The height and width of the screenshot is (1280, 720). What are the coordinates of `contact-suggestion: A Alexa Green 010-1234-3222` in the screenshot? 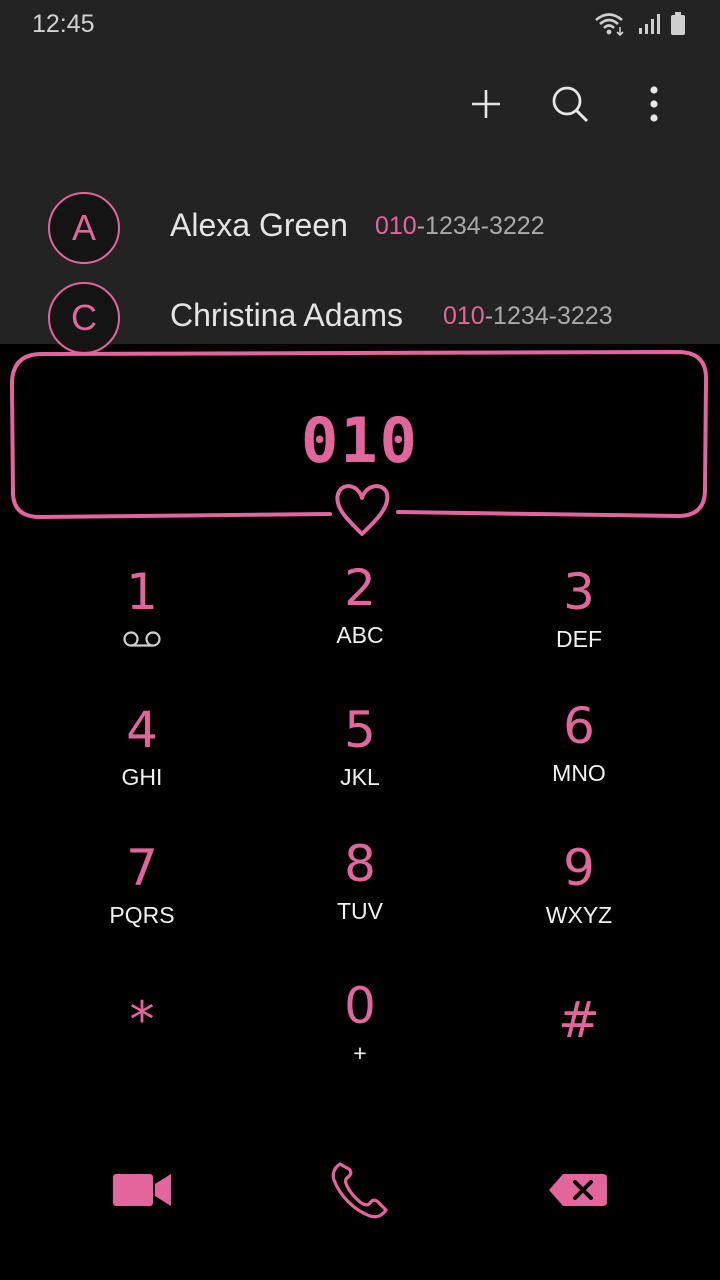 It's located at (360, 237).